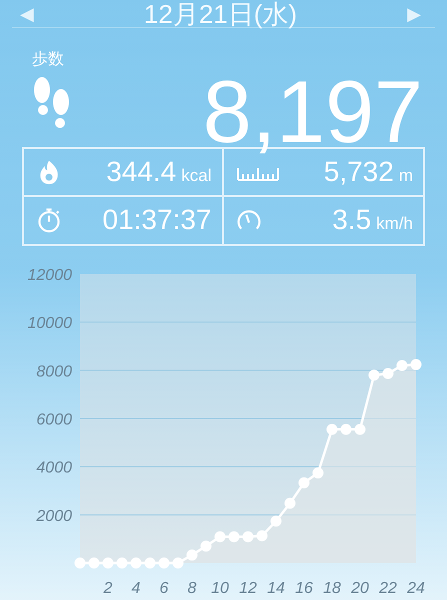 The image size is (447, 600). Describe the element at coordinates (108, 588) in the screenshot. I see `x-axis-label: 2` at that location.